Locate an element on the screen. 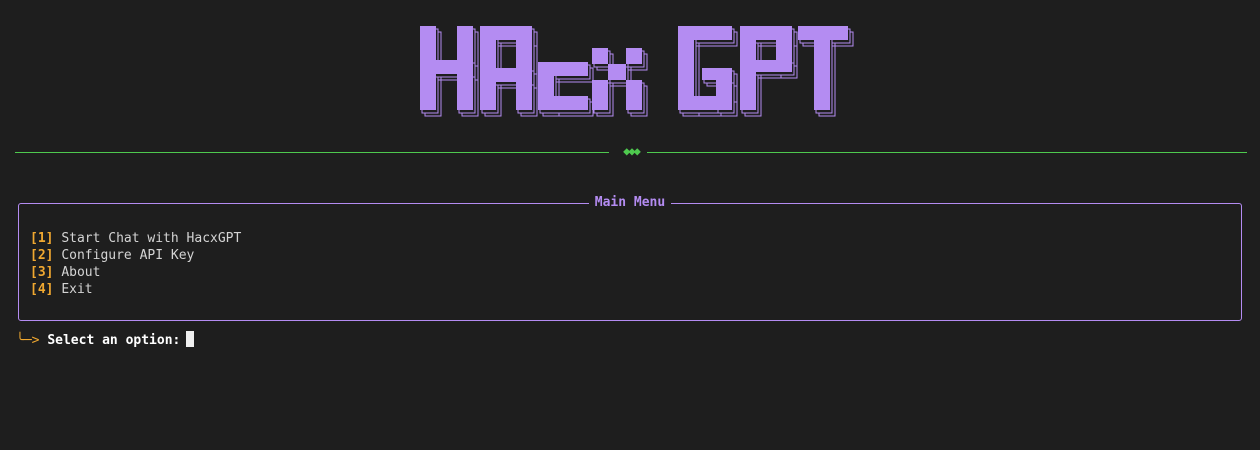  option-number: [3] is located at coordinates (42, 272).